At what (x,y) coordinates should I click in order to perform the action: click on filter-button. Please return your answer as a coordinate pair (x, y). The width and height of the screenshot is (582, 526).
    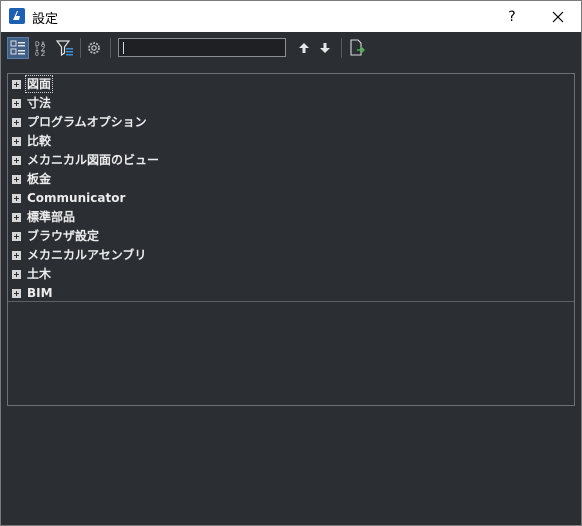
    Looking at the image, I should click on (65, 48).